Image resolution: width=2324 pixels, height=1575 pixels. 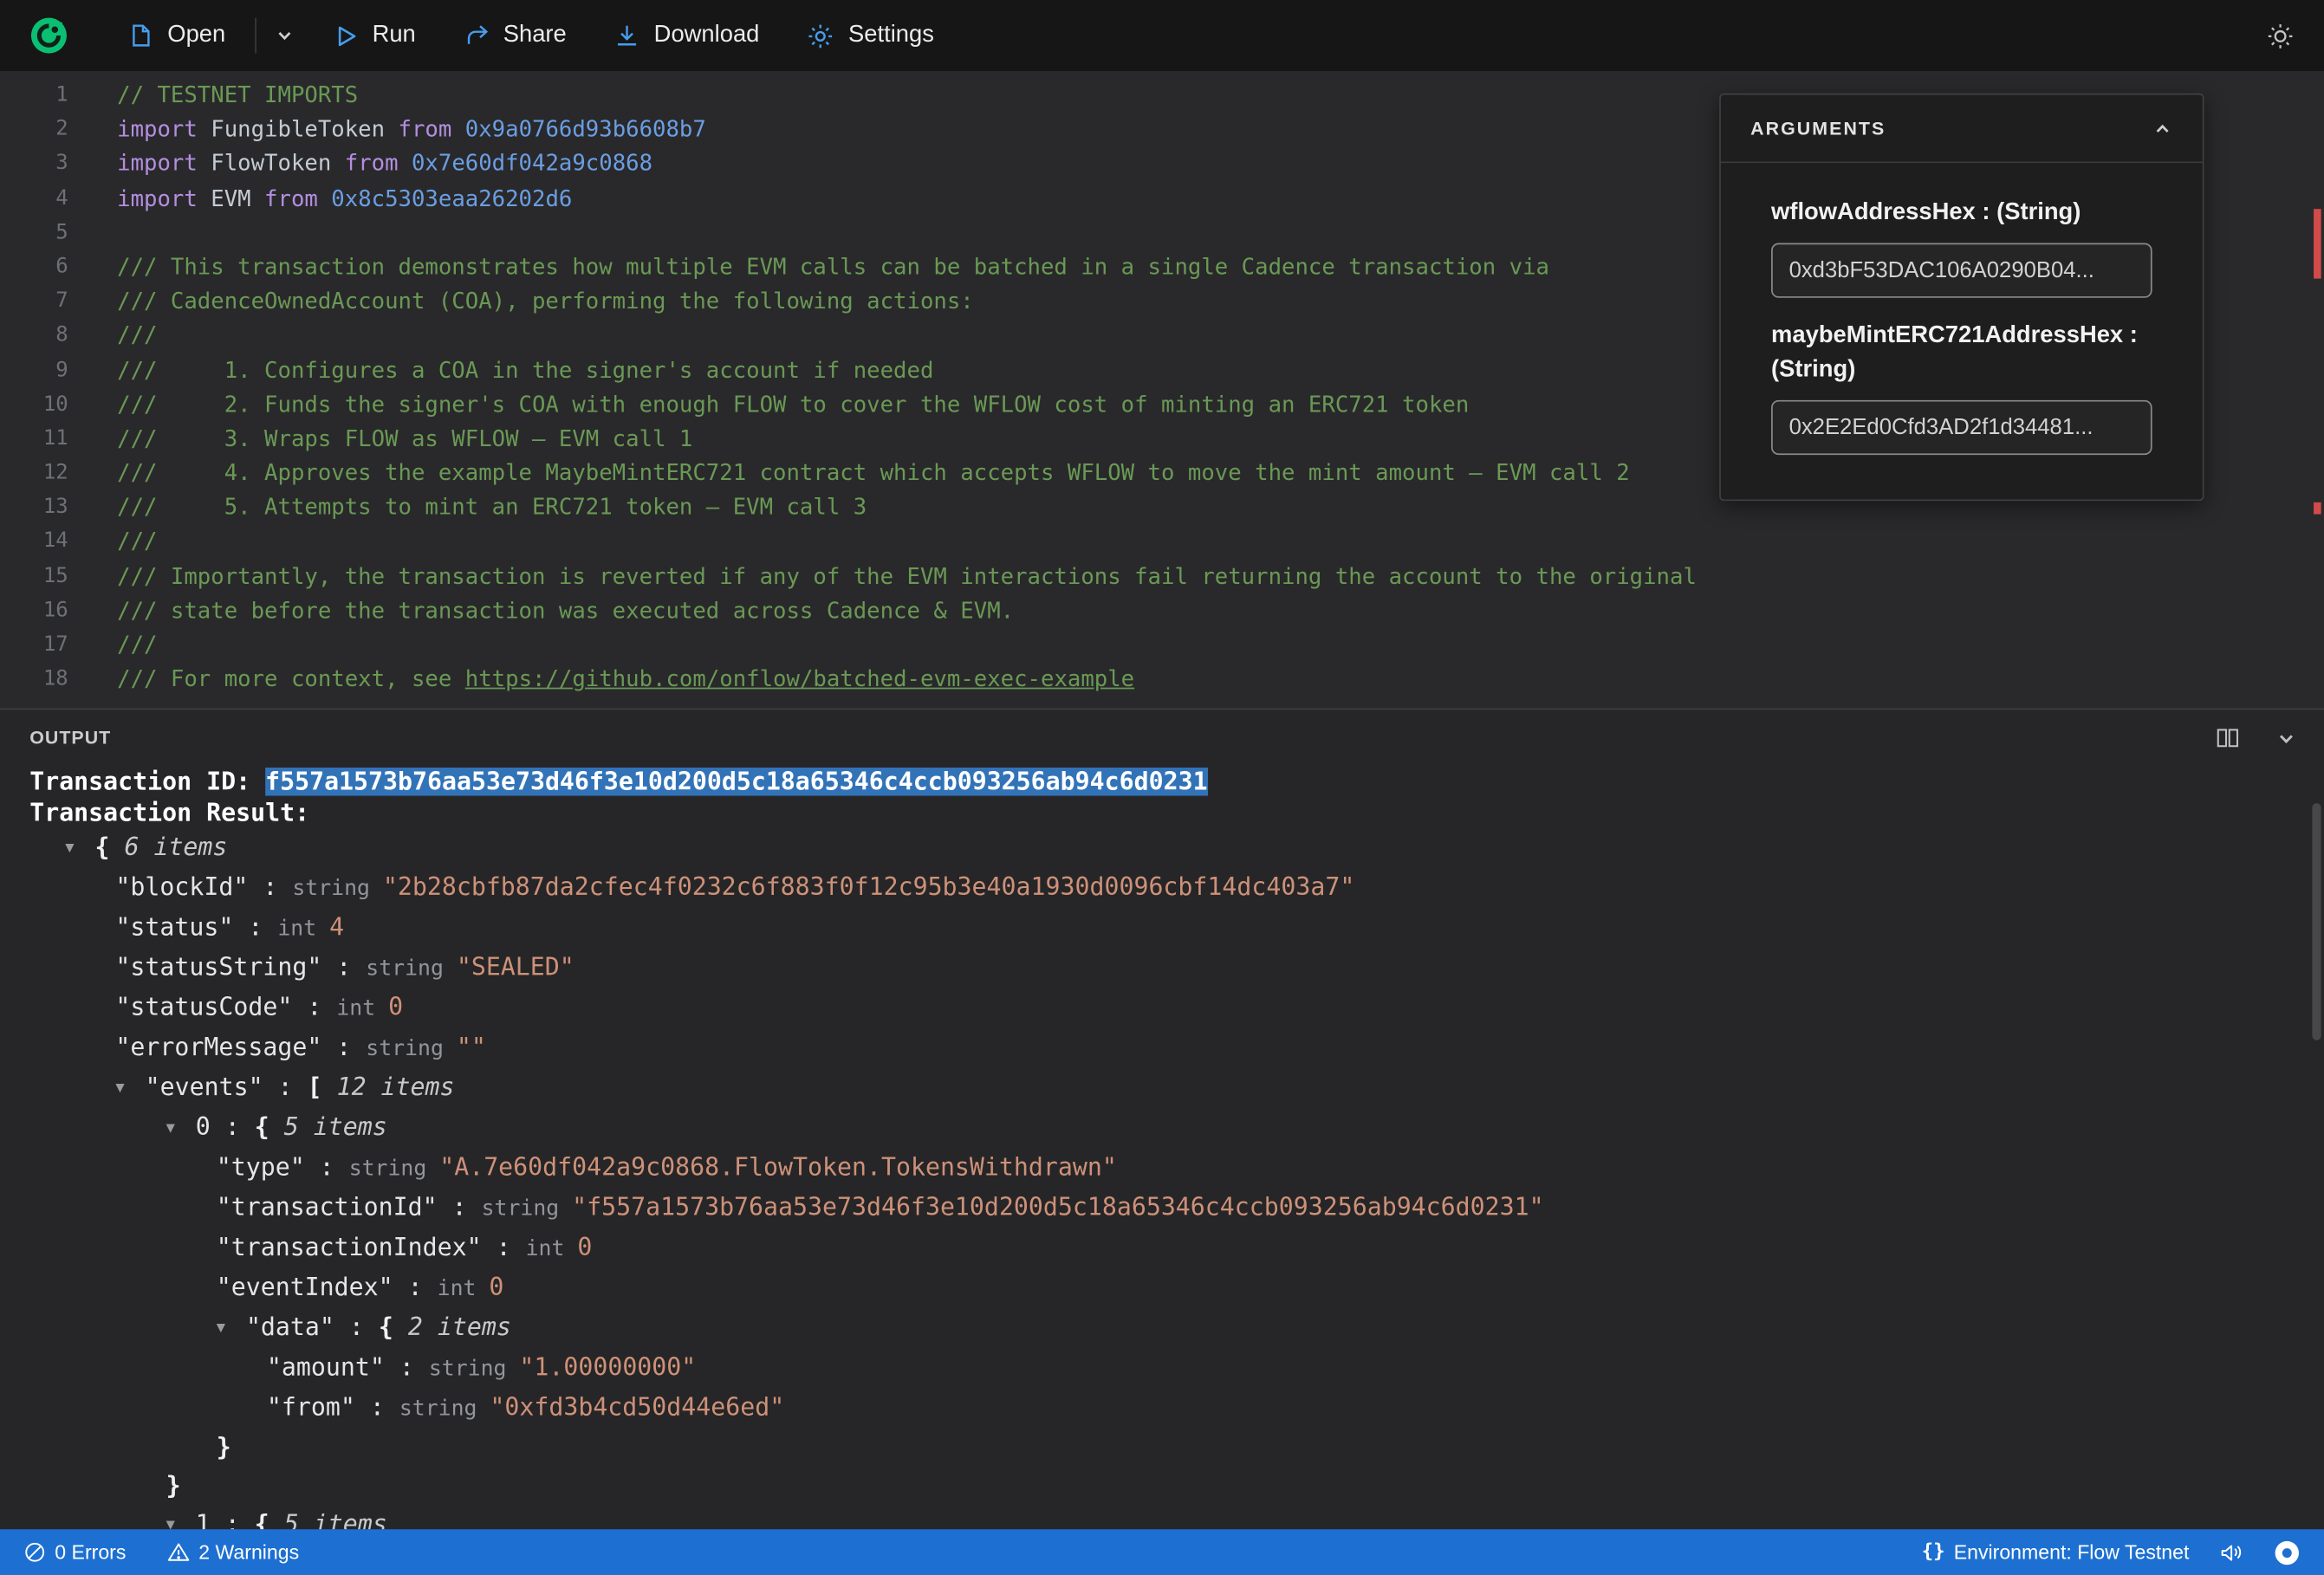 What do you see at coordinates (404, 1247) in the screenshot?
I see `output-tree-line: "transactionIndex" : int 0` at bounding box center [404, 1247].